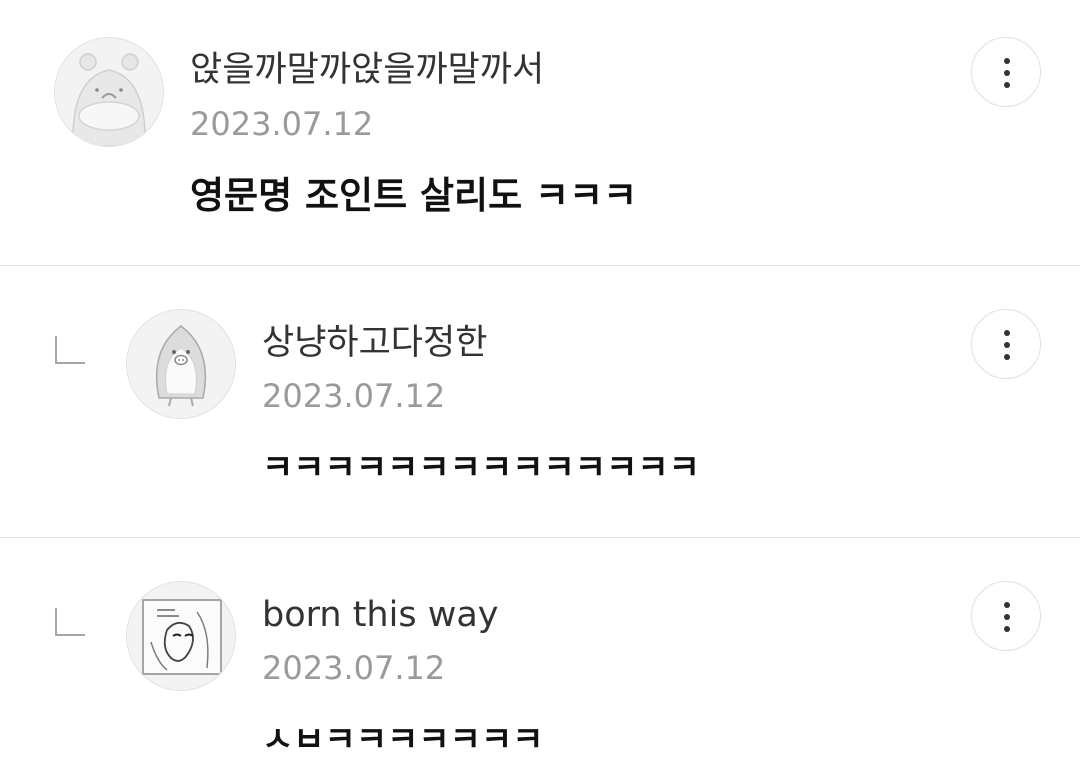 The image size is (1080, 782). I want to click on comment-text: ㅅㅂㅋㅋㅋㅋㅋㅋㅋ, so click(403, 740).